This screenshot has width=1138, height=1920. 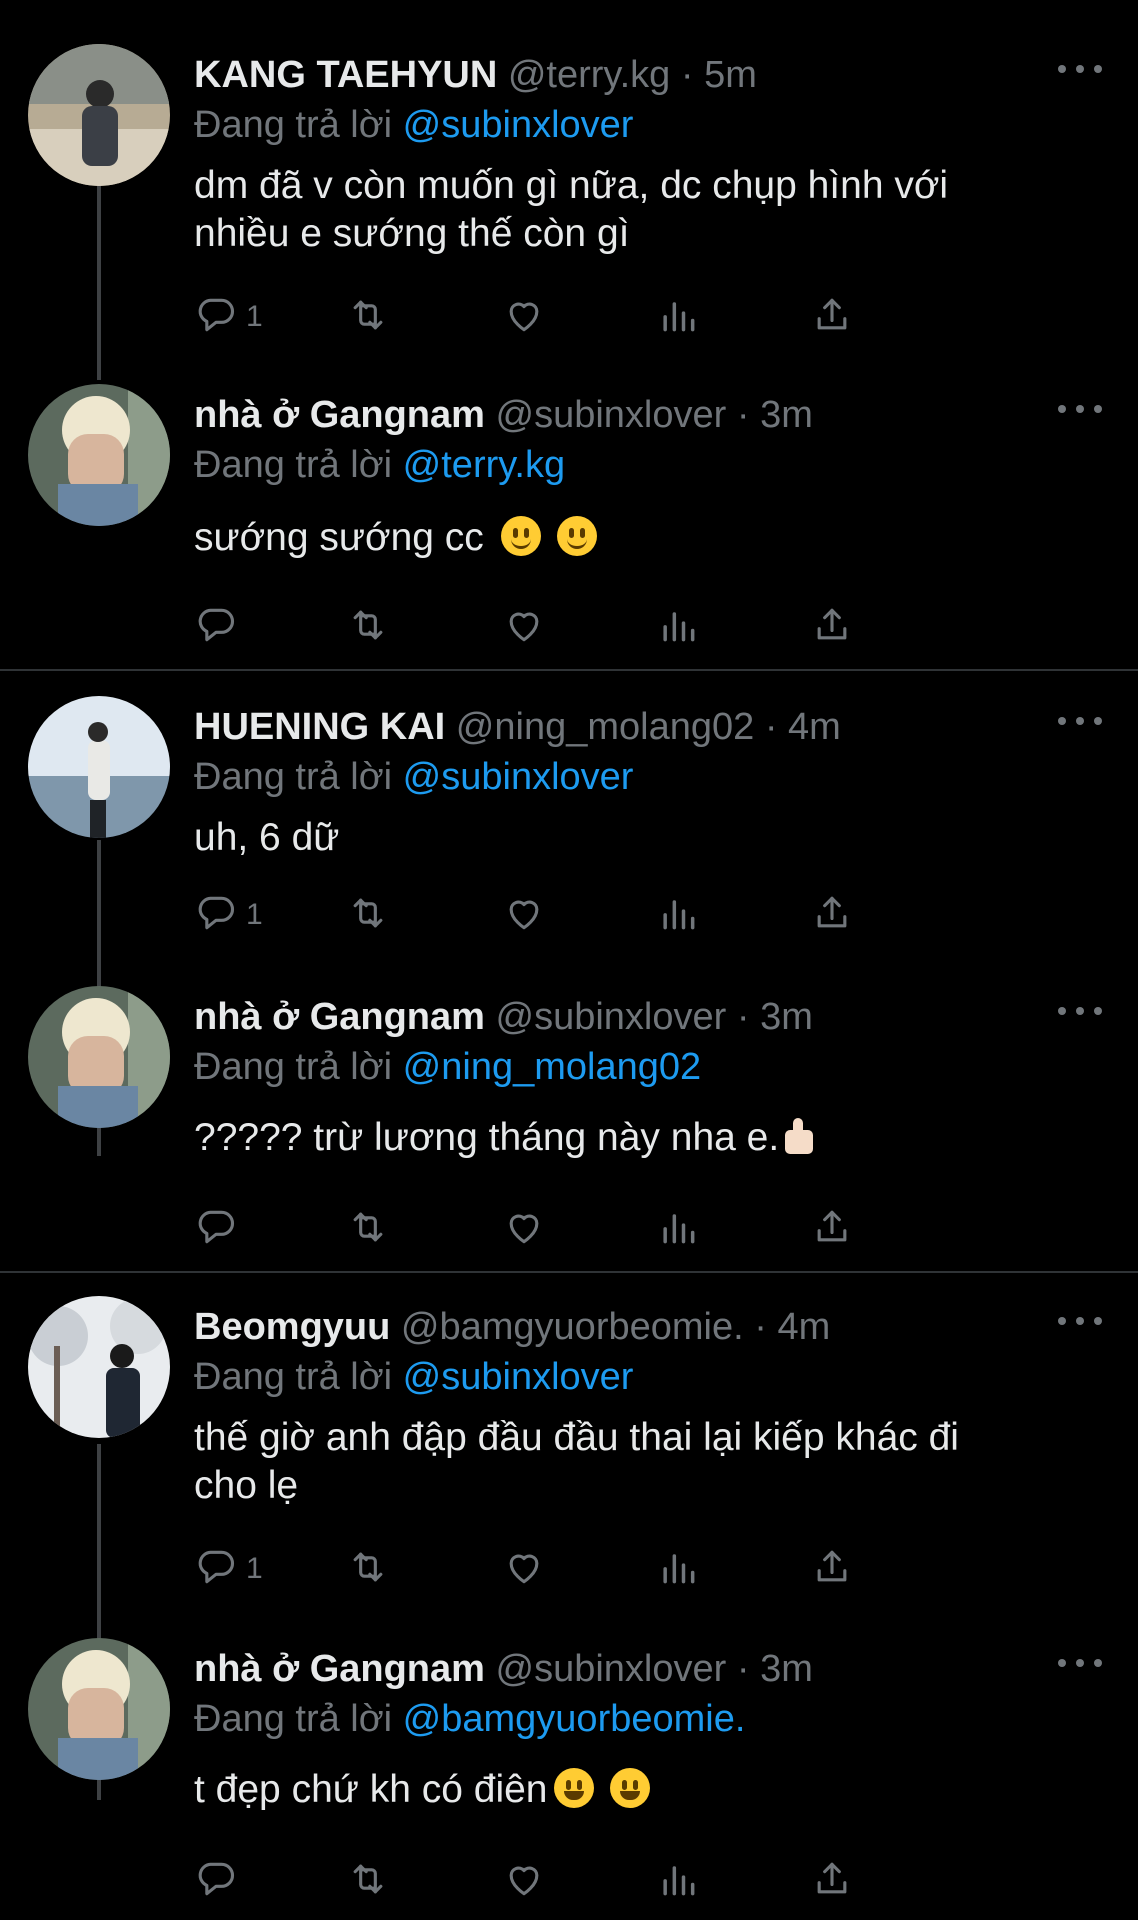 I want to click on display-name: HUENING KAI, so click(x=319, y=727).